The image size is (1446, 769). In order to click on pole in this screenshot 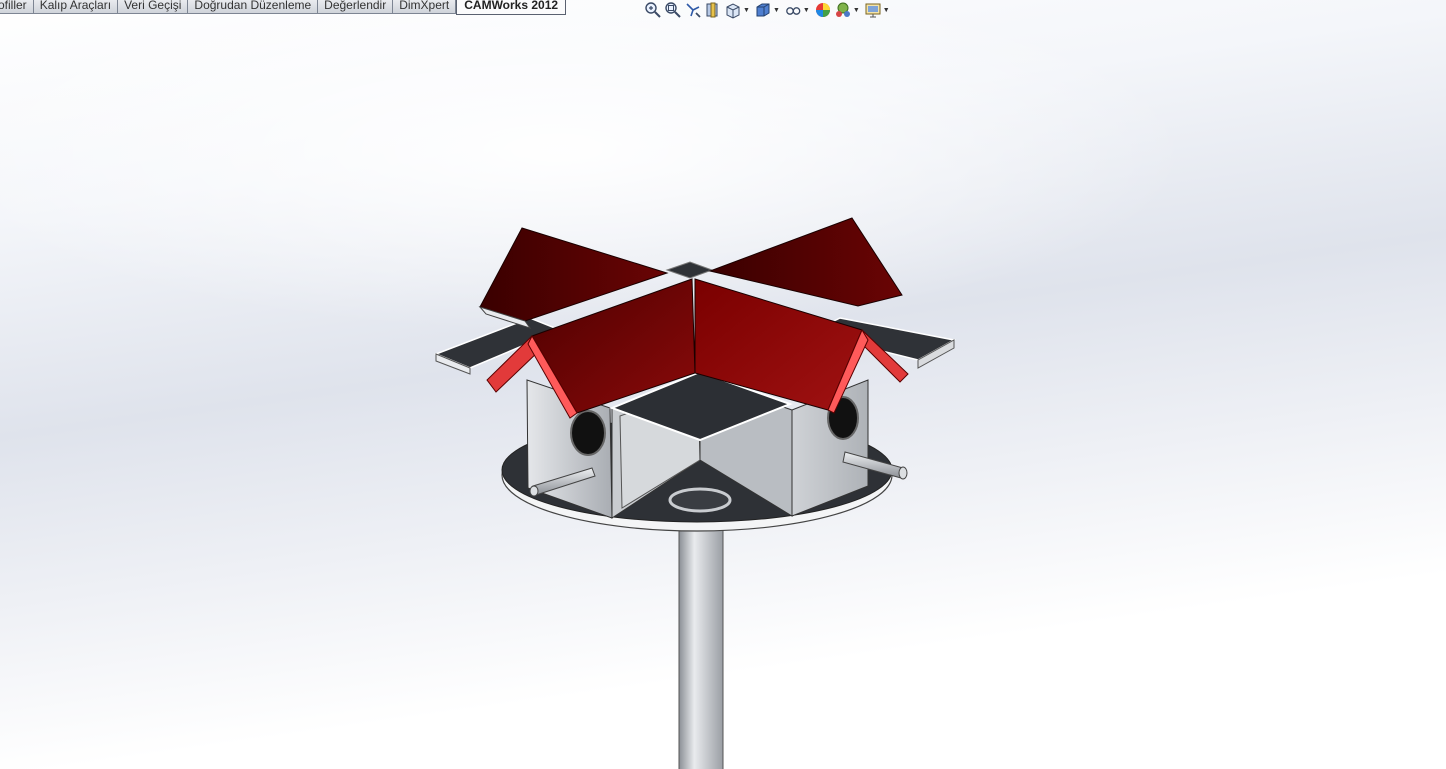, I will do `click(701, 648)`.